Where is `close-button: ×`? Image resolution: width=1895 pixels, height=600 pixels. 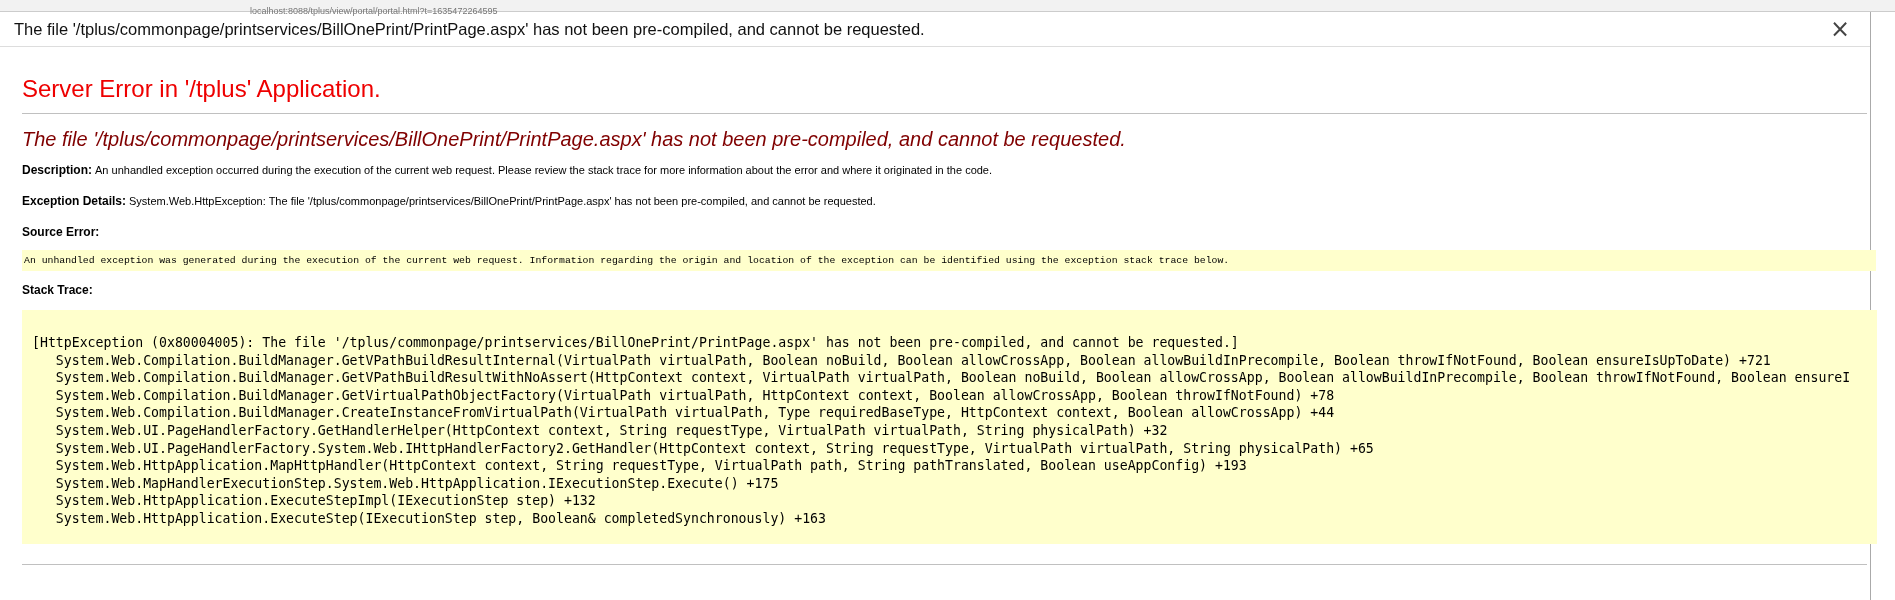
close-button: × is located at coordinates (1839, 29).